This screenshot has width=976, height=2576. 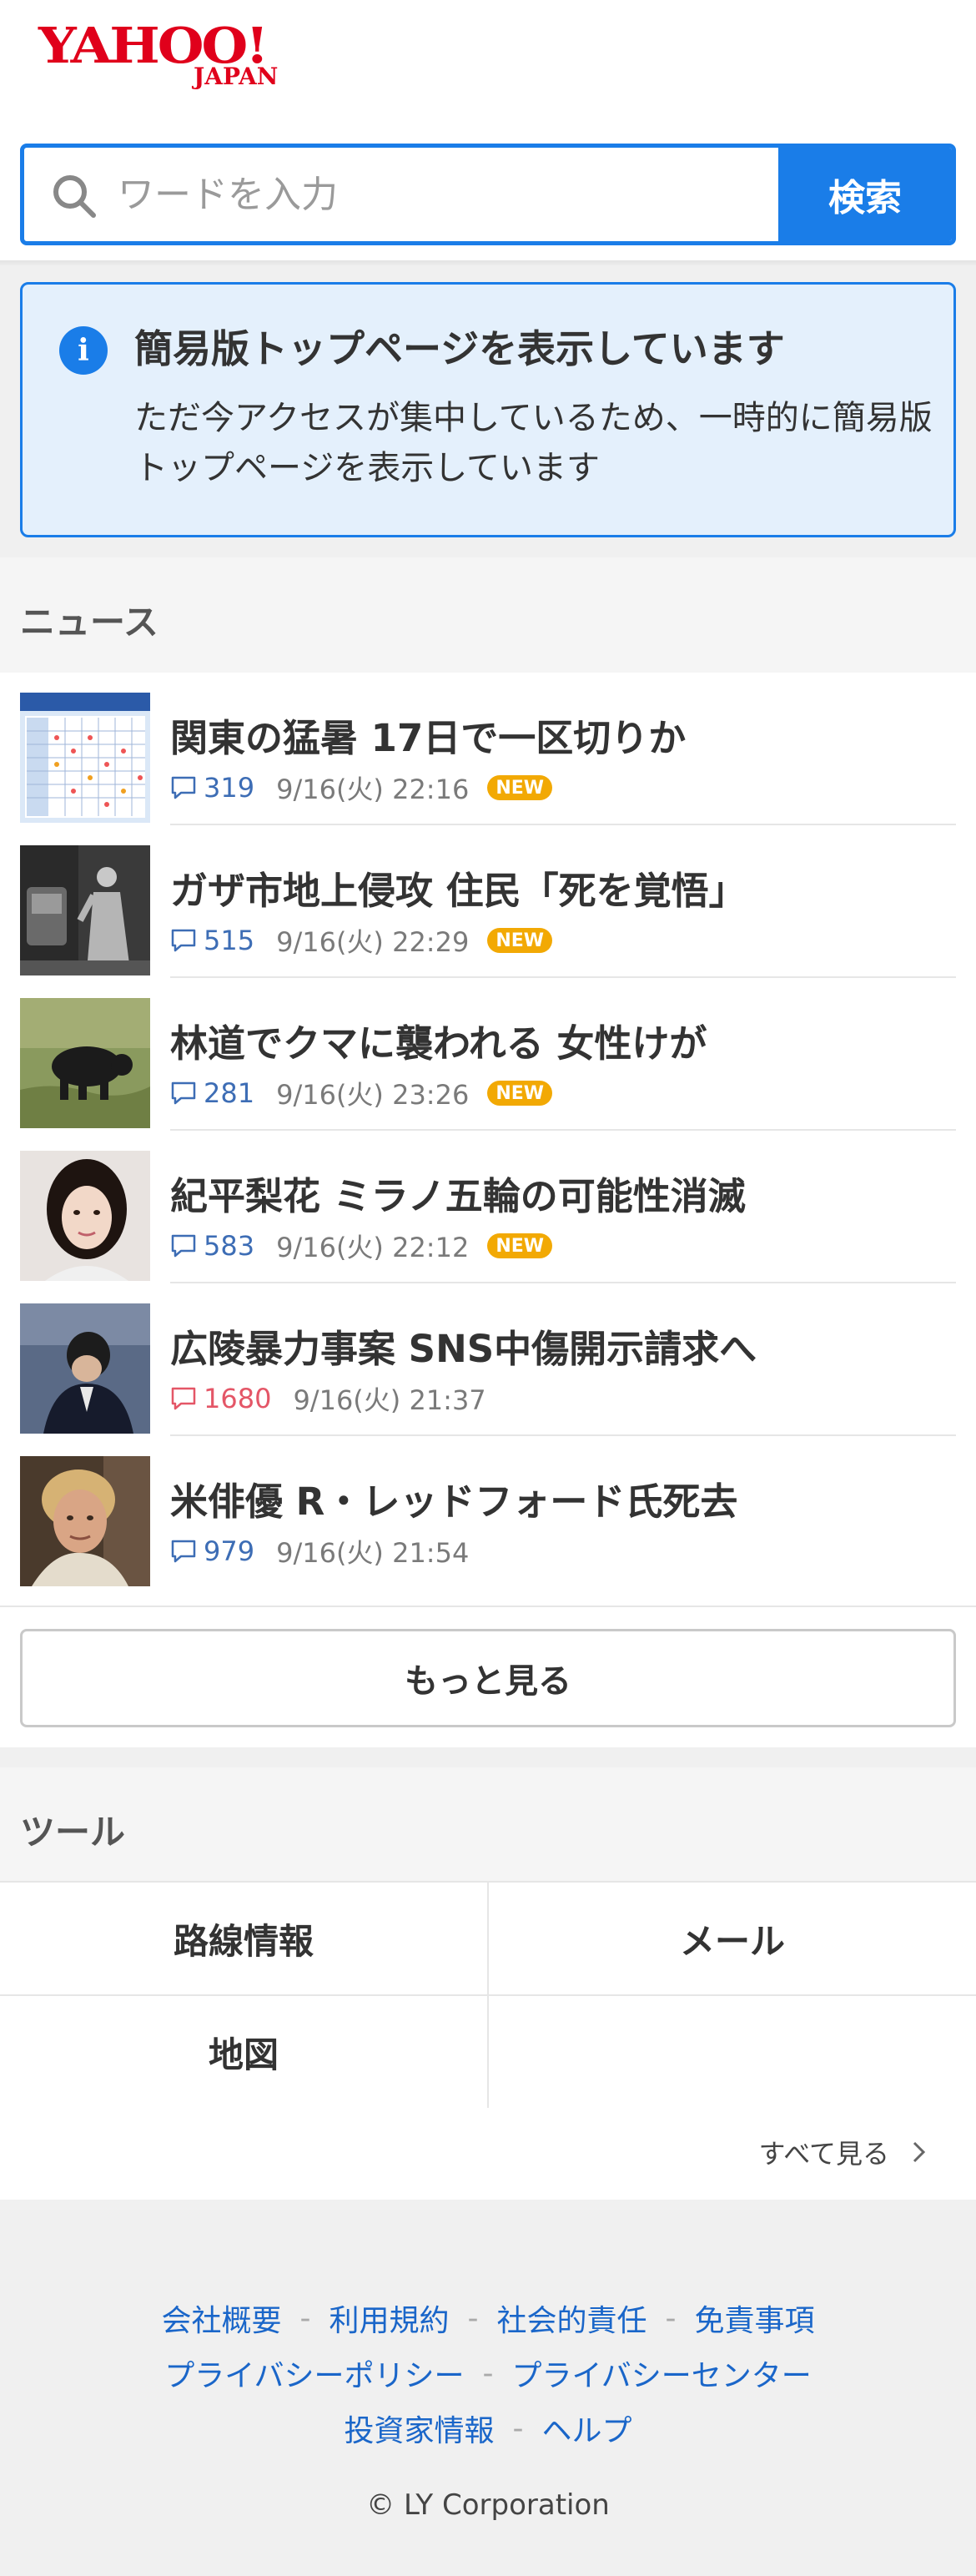 I want to click on tools-grid: 路線情報 メール 地図, so click(x=488, y=1996).